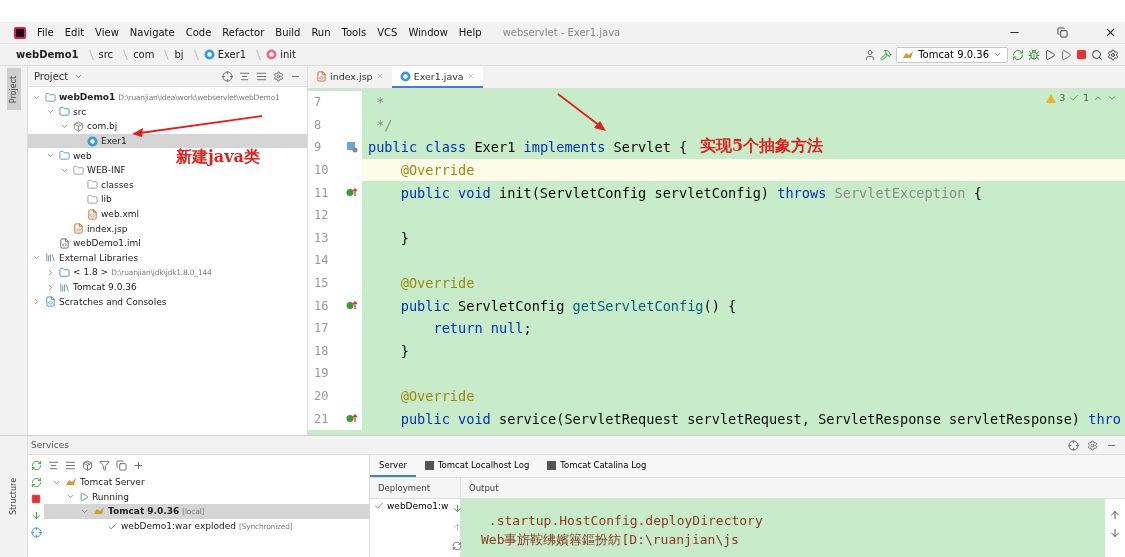  Describe the element at coordinates (106, 170) in the screenshot. I see `tree-item-label: WEB-INF` at that location.